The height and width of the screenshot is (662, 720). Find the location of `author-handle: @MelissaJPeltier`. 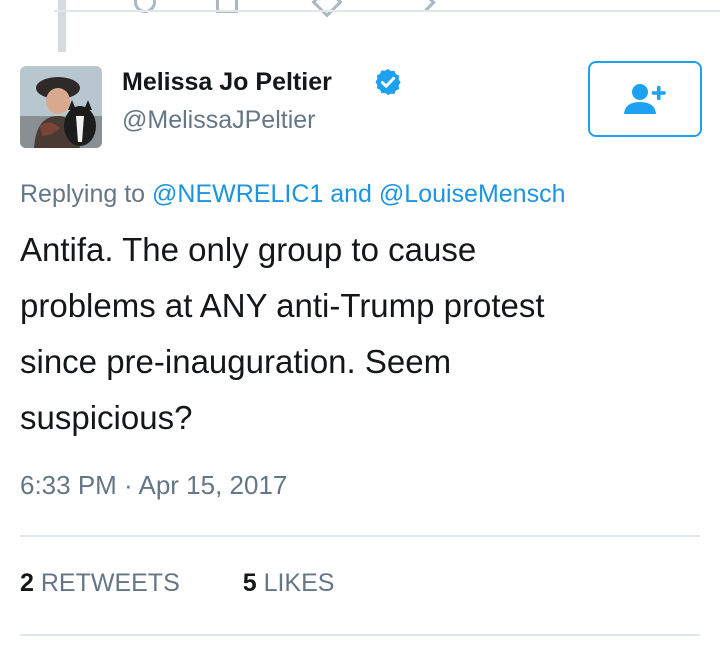

author-handle: @MelissaJPeltier is located at coordinates (218, 120).